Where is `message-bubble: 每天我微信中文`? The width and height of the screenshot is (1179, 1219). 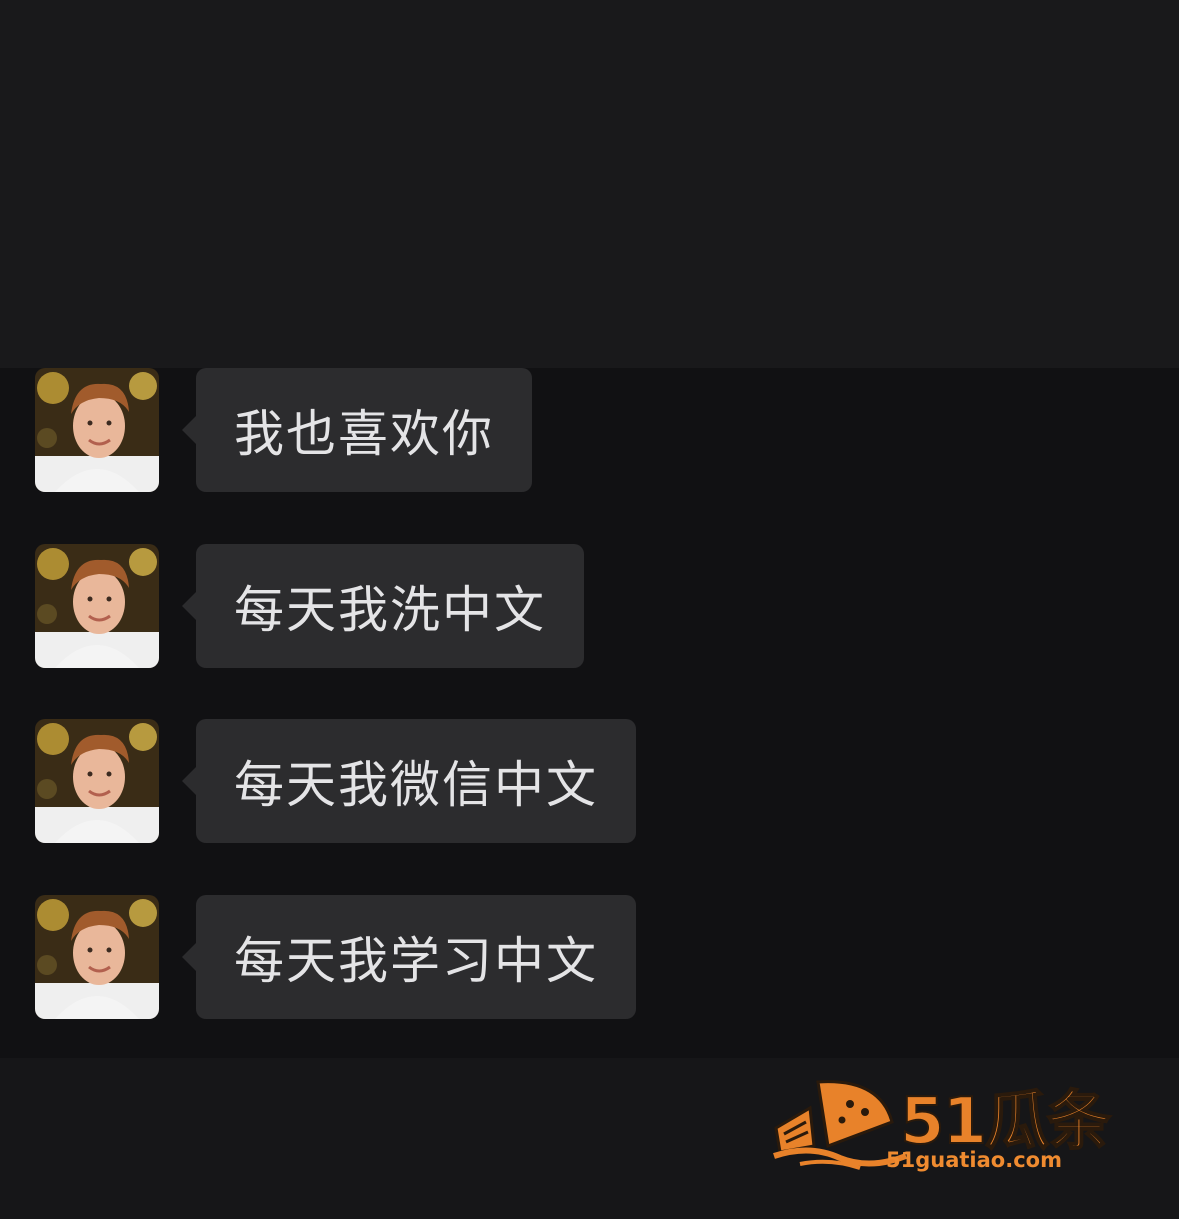 message-bubble: 每天我微信中文 is located at coordinates (409, 781).